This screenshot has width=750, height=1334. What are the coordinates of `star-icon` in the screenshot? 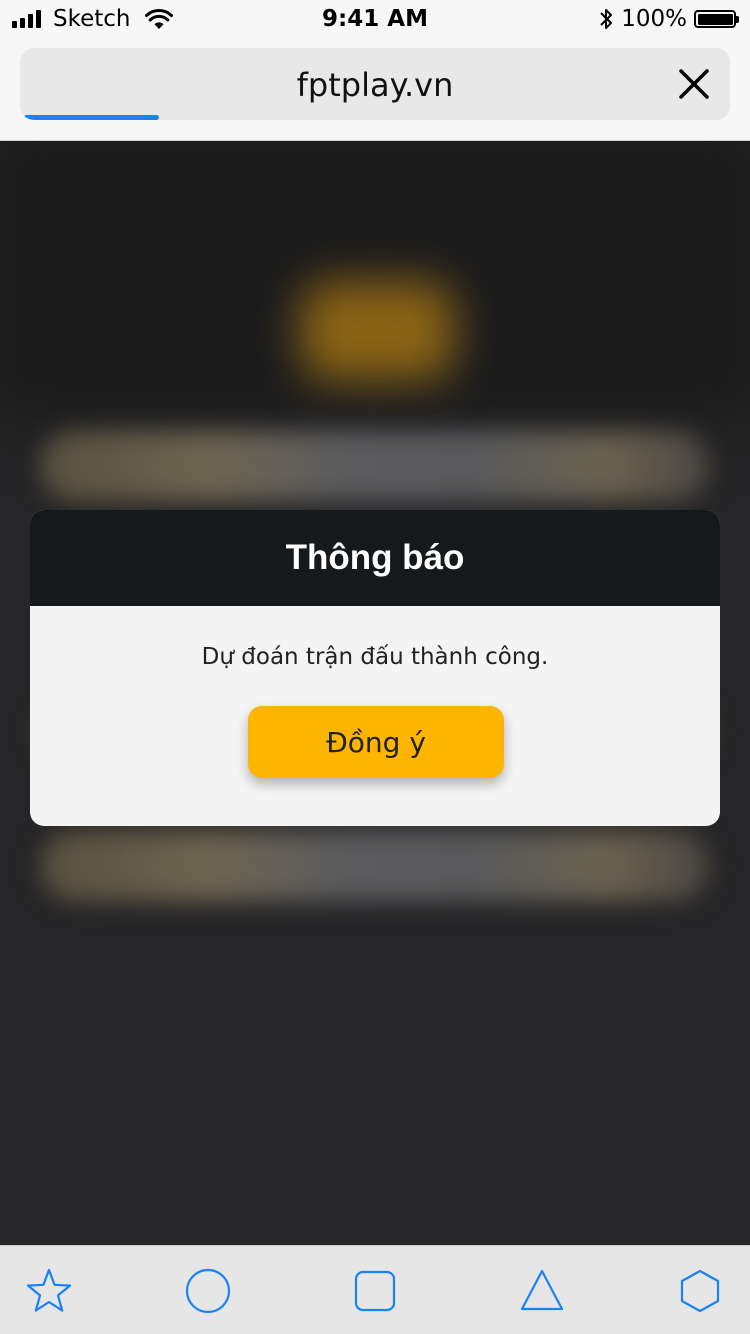 It's located at (49, 1290).